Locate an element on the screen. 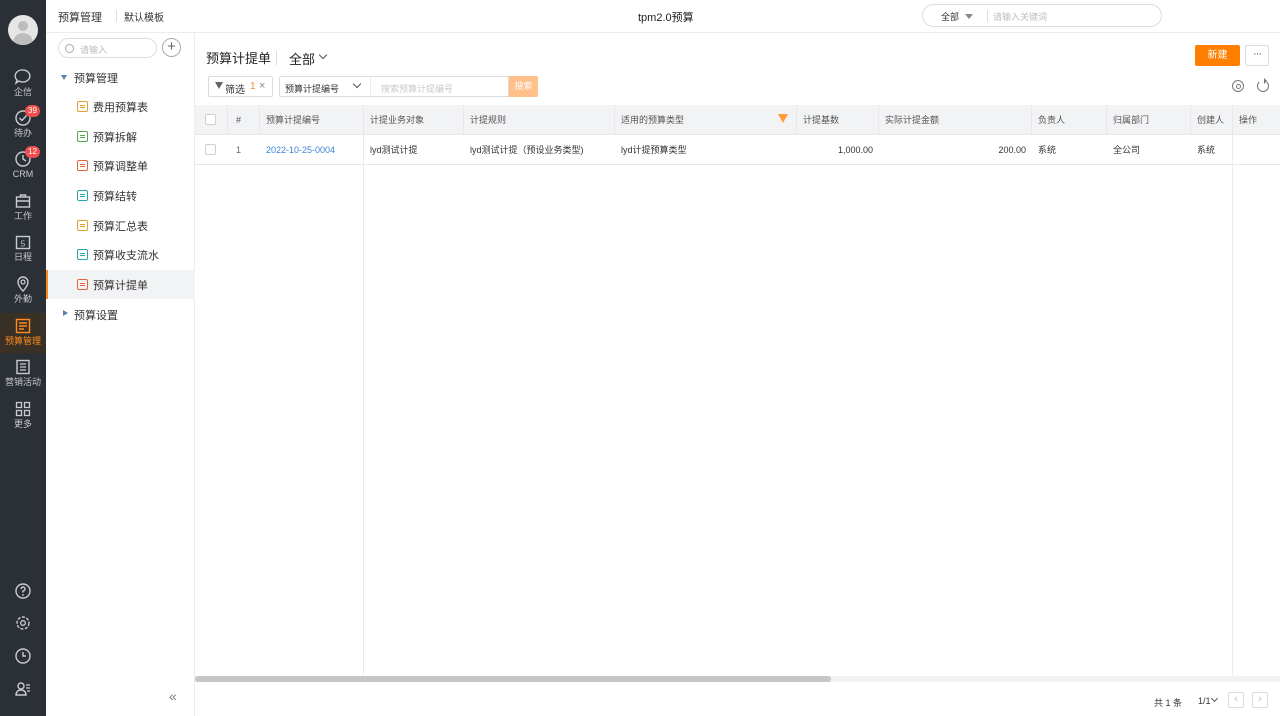 This screenshot has width=1280, height=716. calendar-icon: 5 is located at coordinates (23, 242).